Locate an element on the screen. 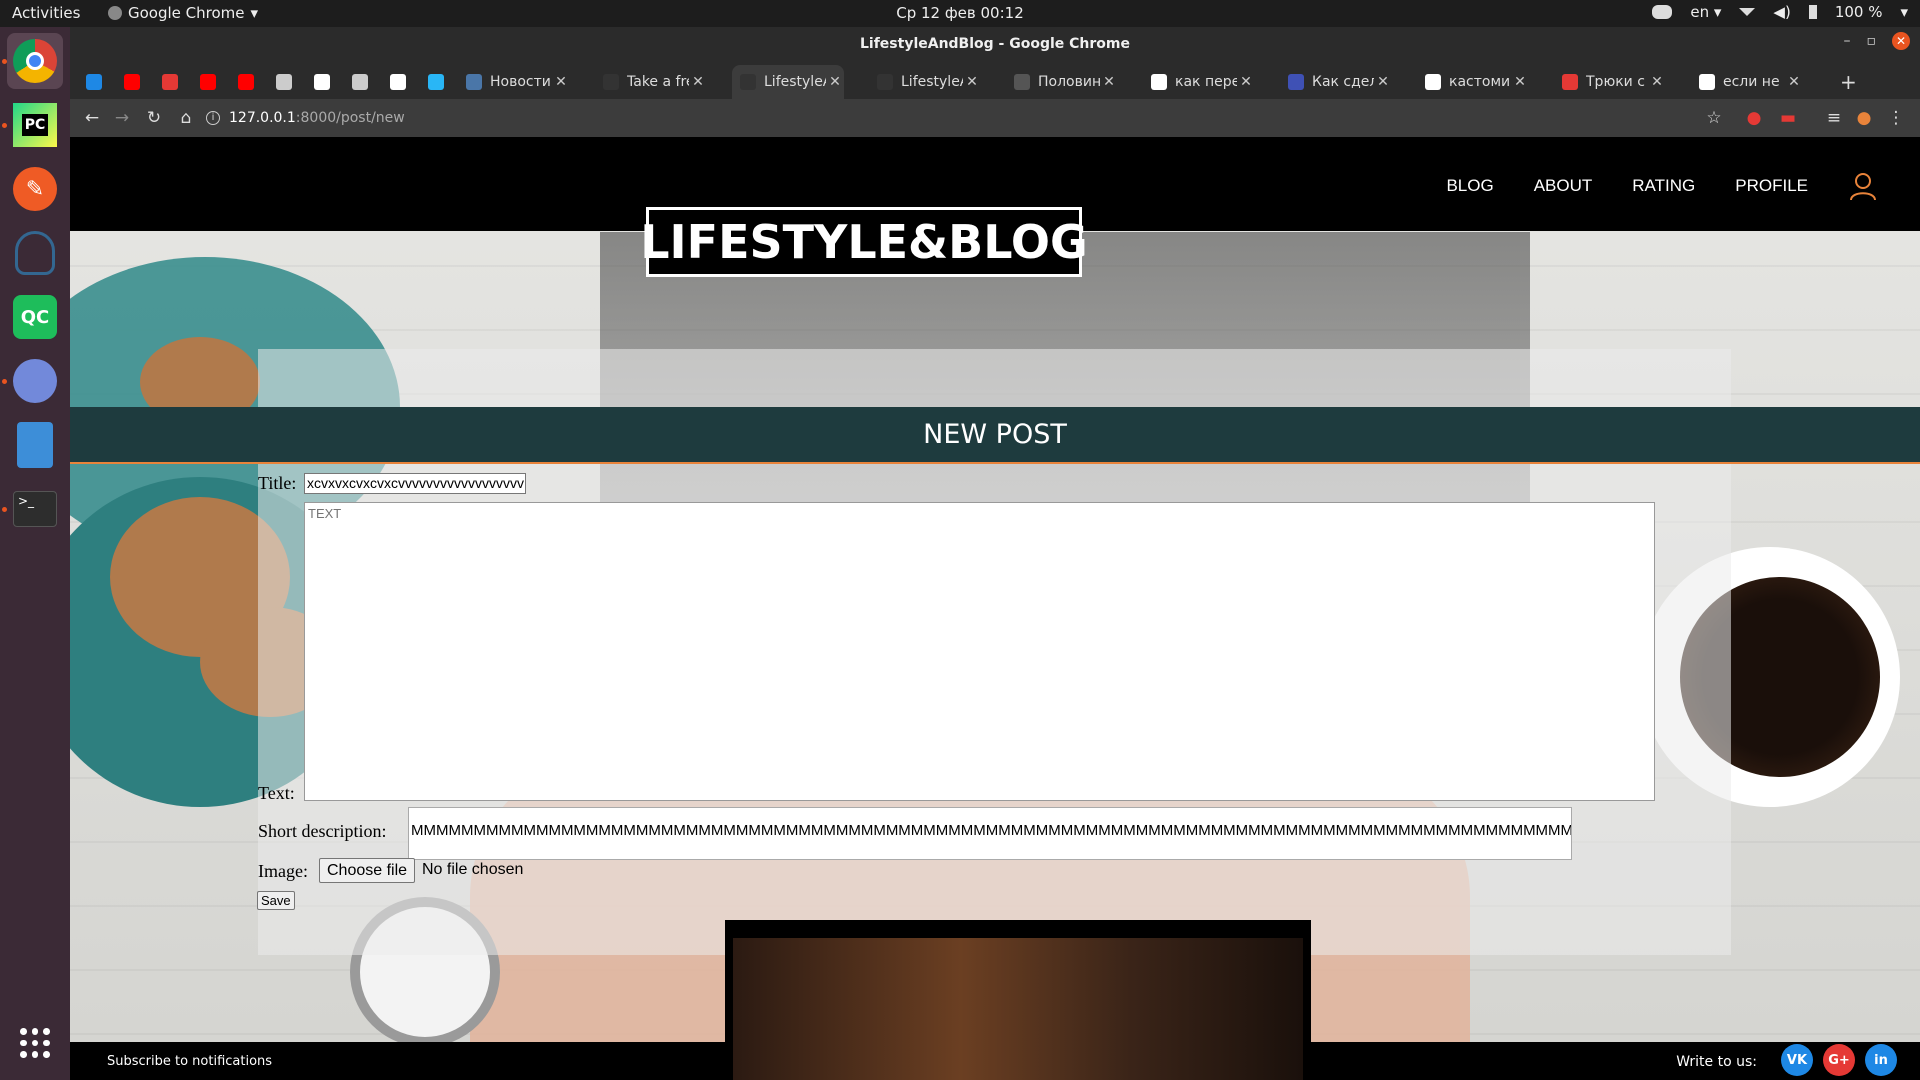  video-player is located at coordinates (1018, 1000).